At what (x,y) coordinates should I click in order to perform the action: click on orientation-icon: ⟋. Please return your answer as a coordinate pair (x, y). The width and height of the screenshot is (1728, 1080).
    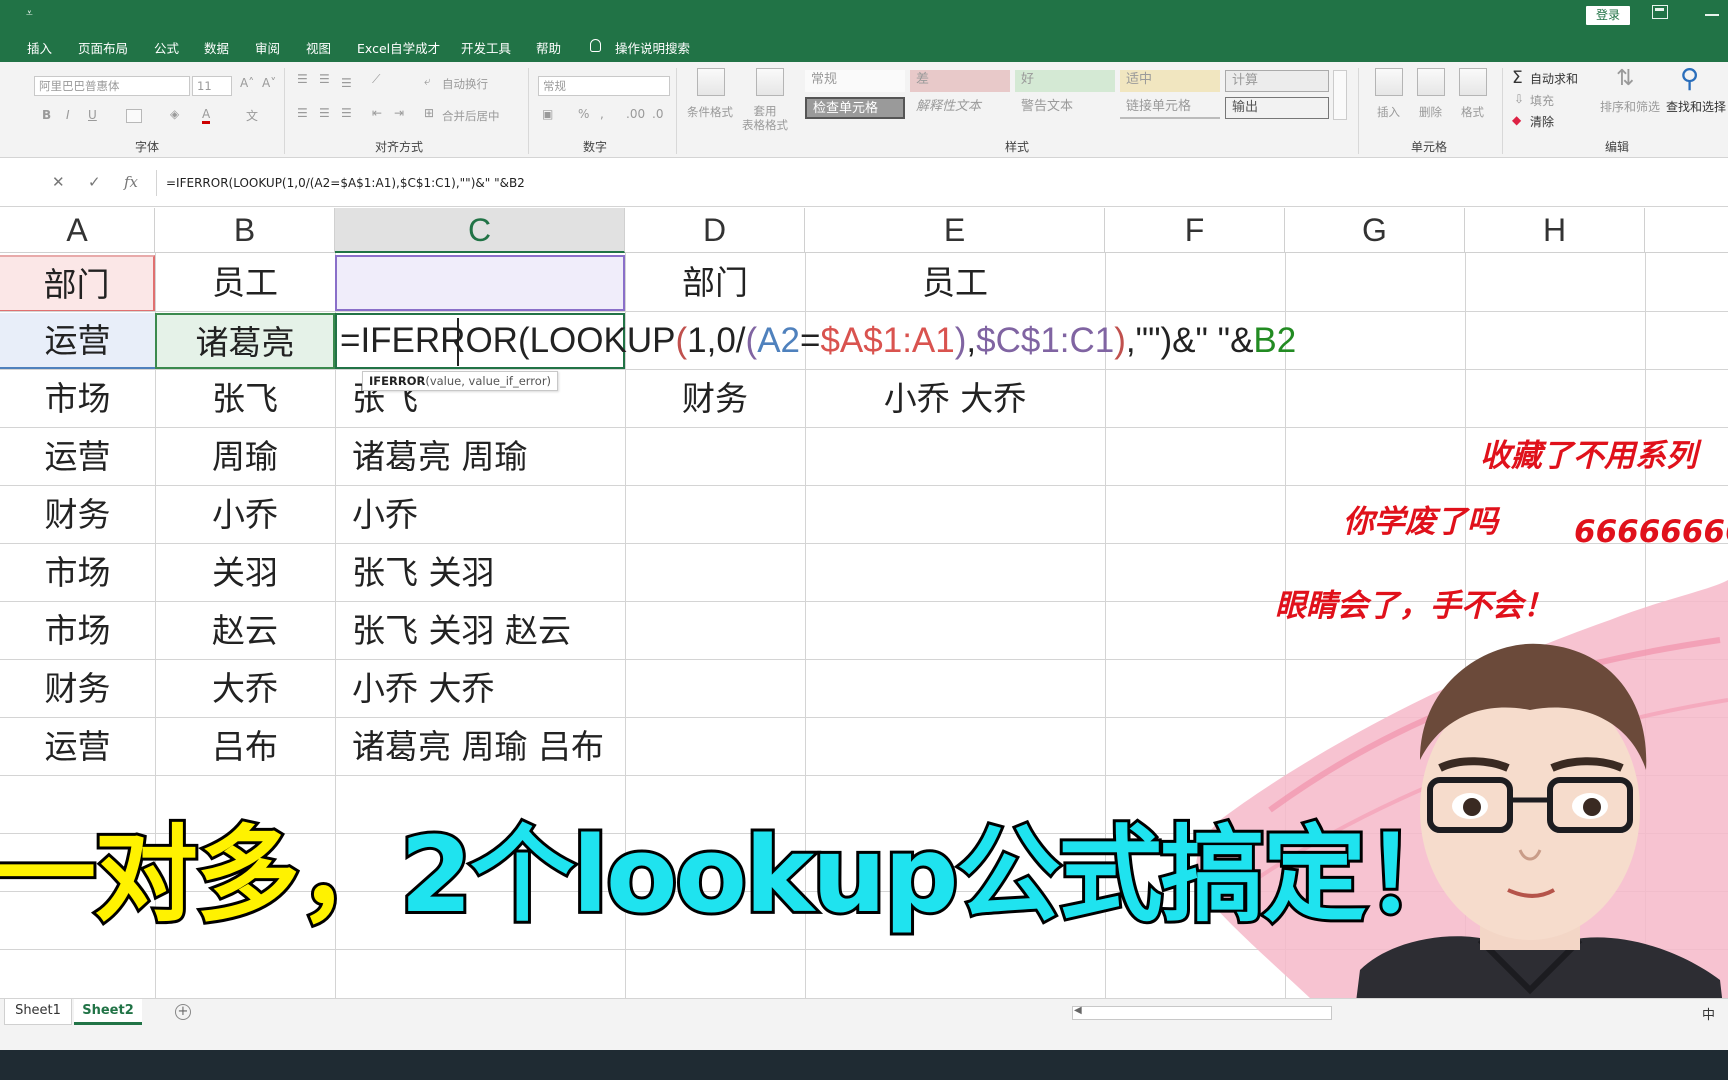
    Looking at the image, I should click on (376, 79).